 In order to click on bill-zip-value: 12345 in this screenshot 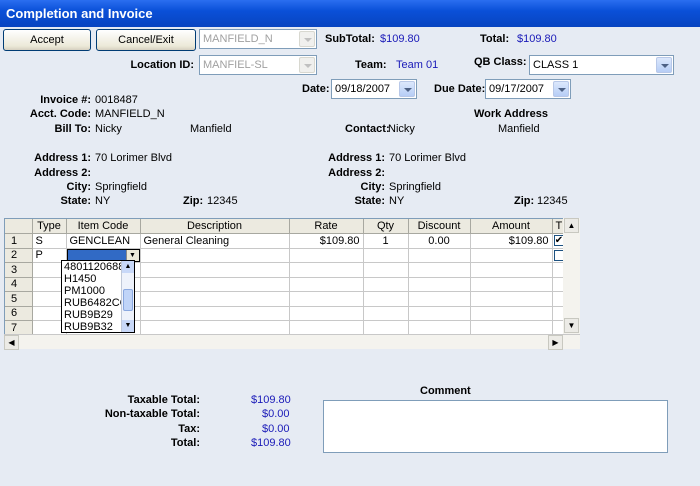, I will do `click(222, 201)`.